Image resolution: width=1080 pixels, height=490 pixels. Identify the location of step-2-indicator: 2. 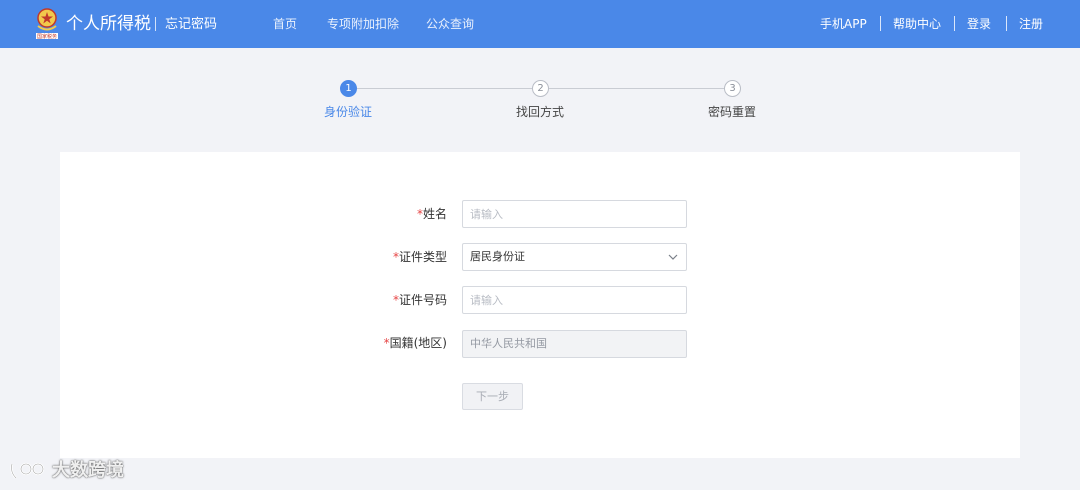
(540, 88).